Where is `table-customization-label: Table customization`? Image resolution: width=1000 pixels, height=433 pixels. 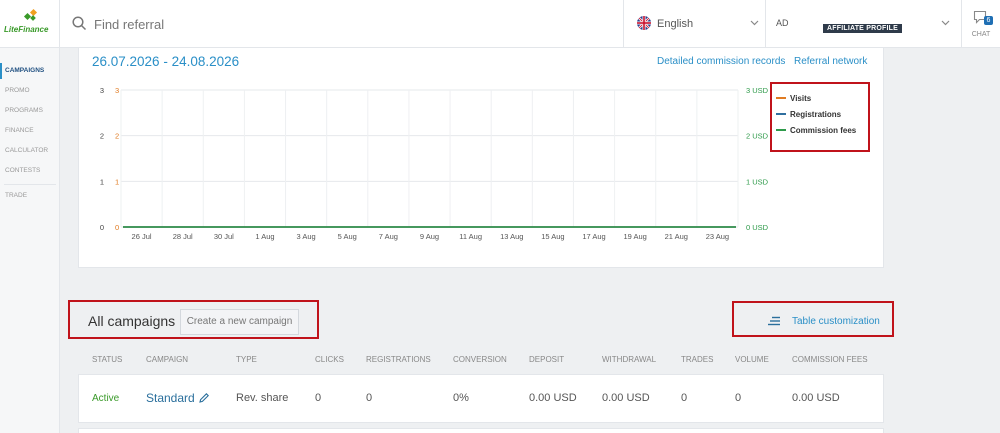 table-customization-label: Table customization is located at coordinates (836, 321).